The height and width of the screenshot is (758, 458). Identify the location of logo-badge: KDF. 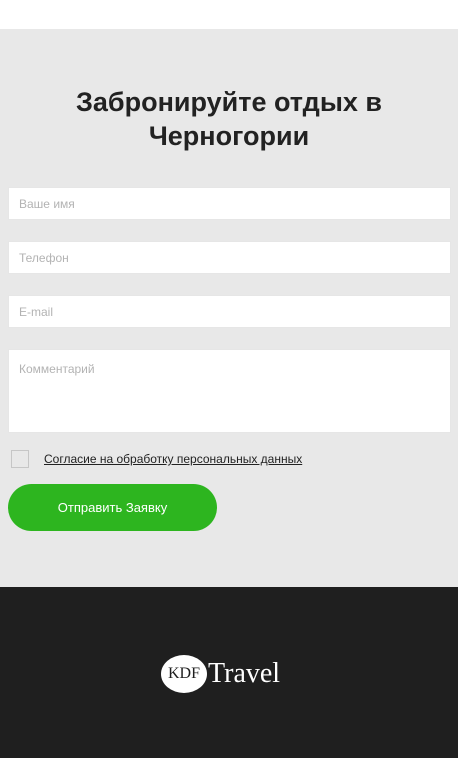
(184, 674).